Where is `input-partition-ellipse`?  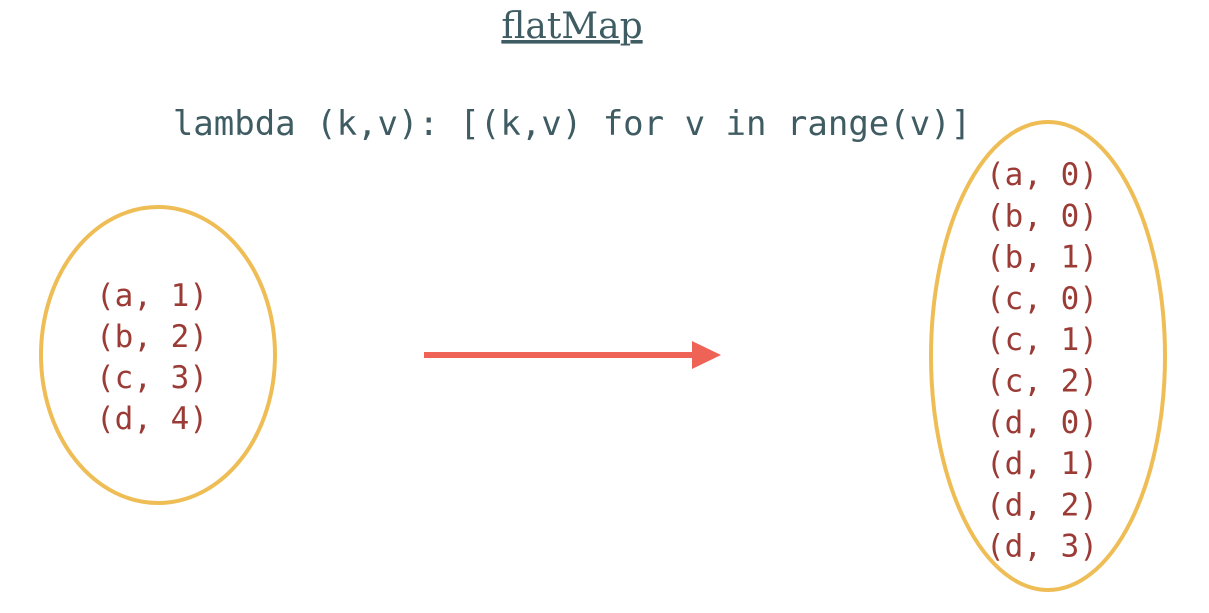 input-partition-ellipse is located at coordinates (158, 355).